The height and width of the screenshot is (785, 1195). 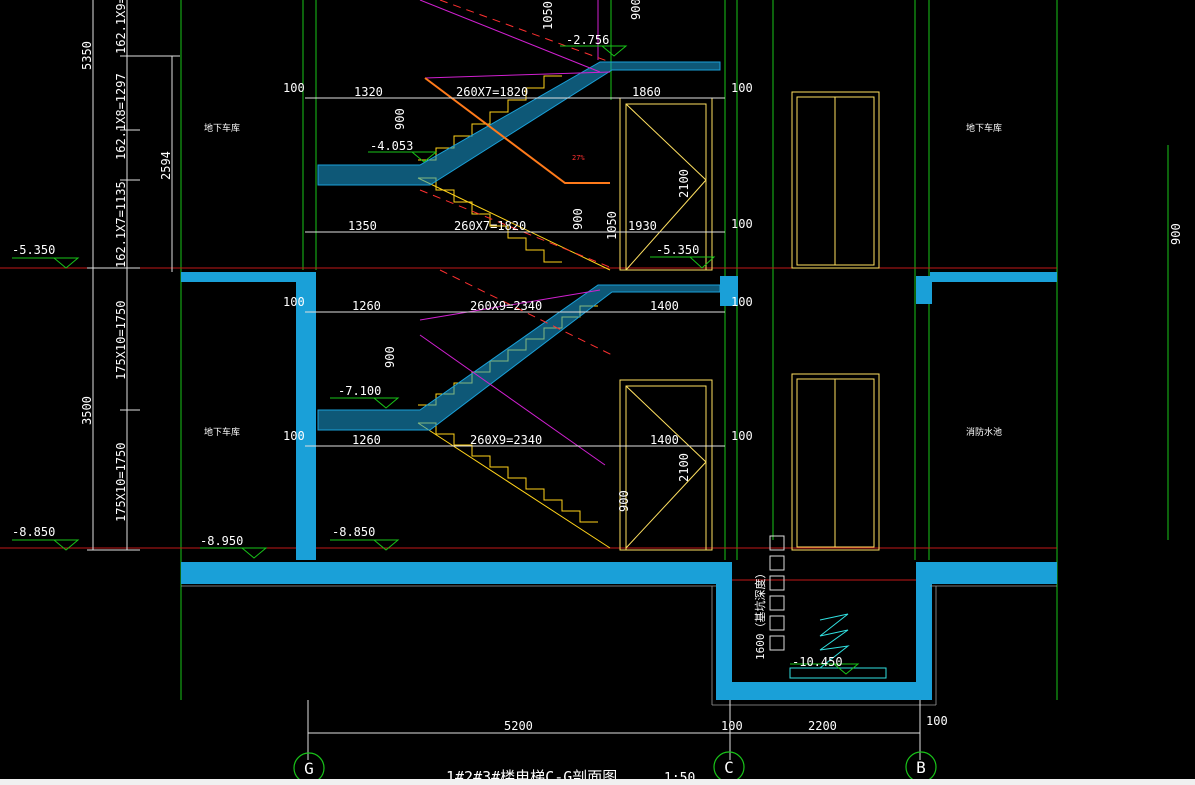 What do you see at coordinates (670, 726) in the screenshot?
I see `bottom-dim-texts: 5200 100 2200` at bounding box center [670, 726].